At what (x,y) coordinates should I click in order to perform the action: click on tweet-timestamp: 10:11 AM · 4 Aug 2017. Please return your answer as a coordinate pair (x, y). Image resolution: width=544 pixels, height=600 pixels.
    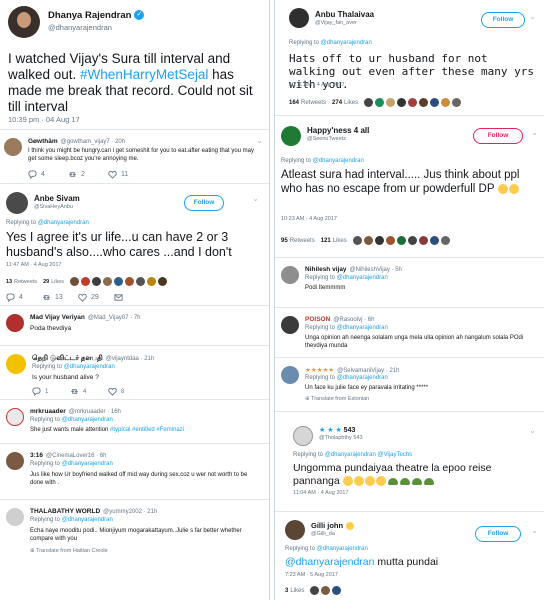
    Looking at the image, I should click on (317, 85).